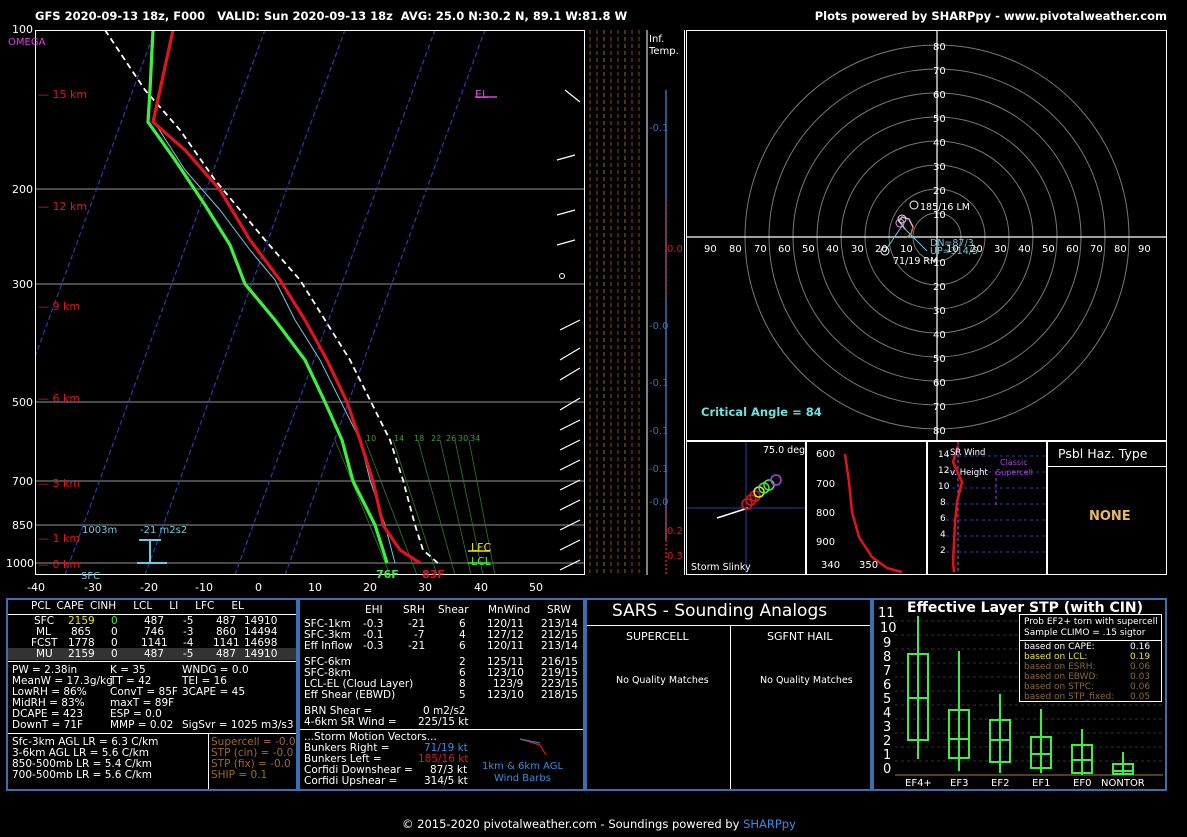  I want to click on stp-legend-row: based on ESRH:, so click(1060, 667).